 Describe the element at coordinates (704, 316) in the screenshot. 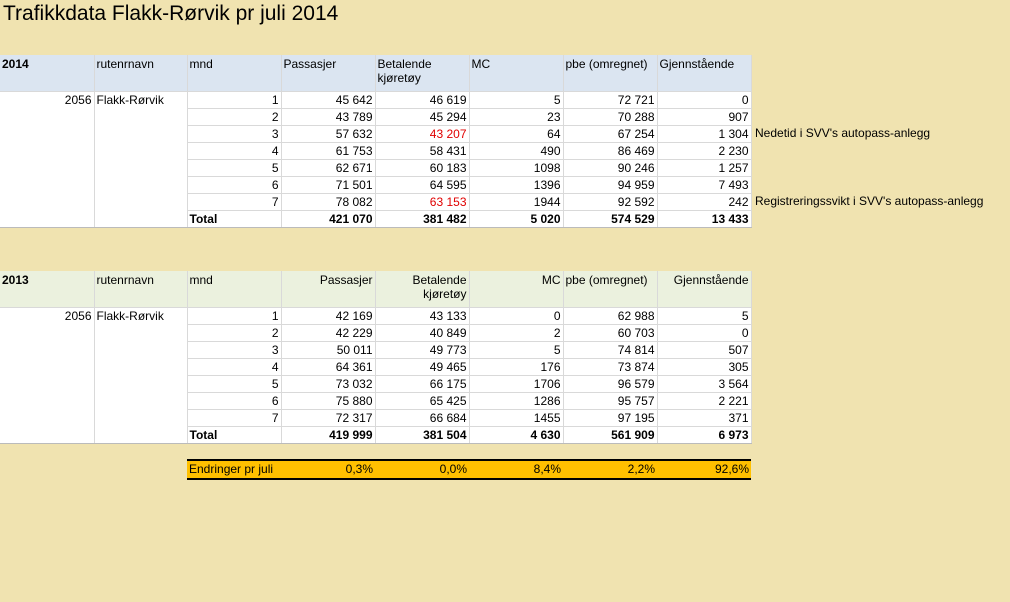

I see `gjen-cell: 5` at that location.